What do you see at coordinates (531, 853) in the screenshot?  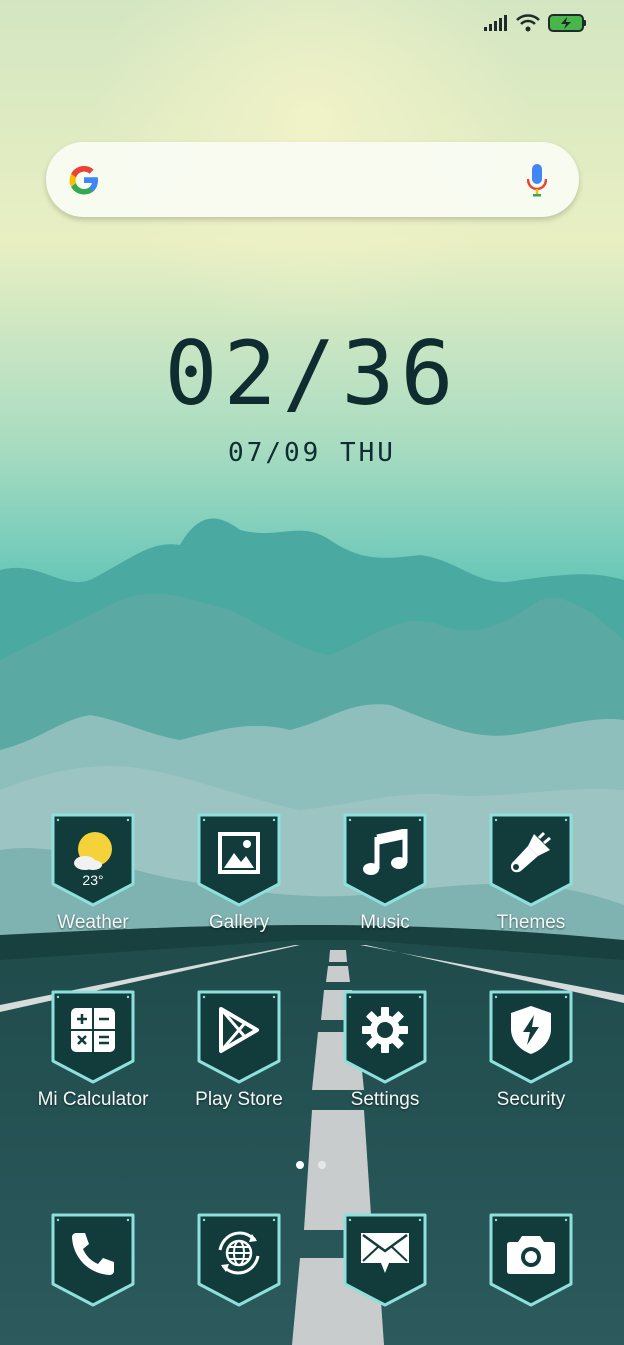 I see `brush-icon` at bounding box center [531, 853].